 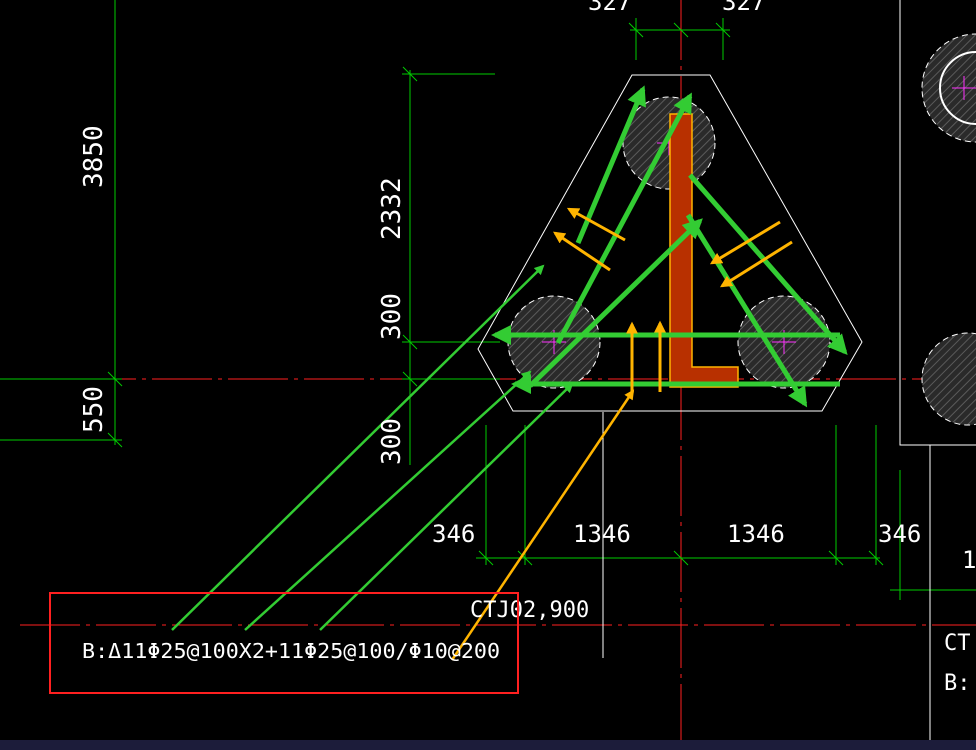 What do you see at coordinates (756, 534) in the screenshot?
I see `dim-1346-right: 1346` at bounding box center [756, 534].